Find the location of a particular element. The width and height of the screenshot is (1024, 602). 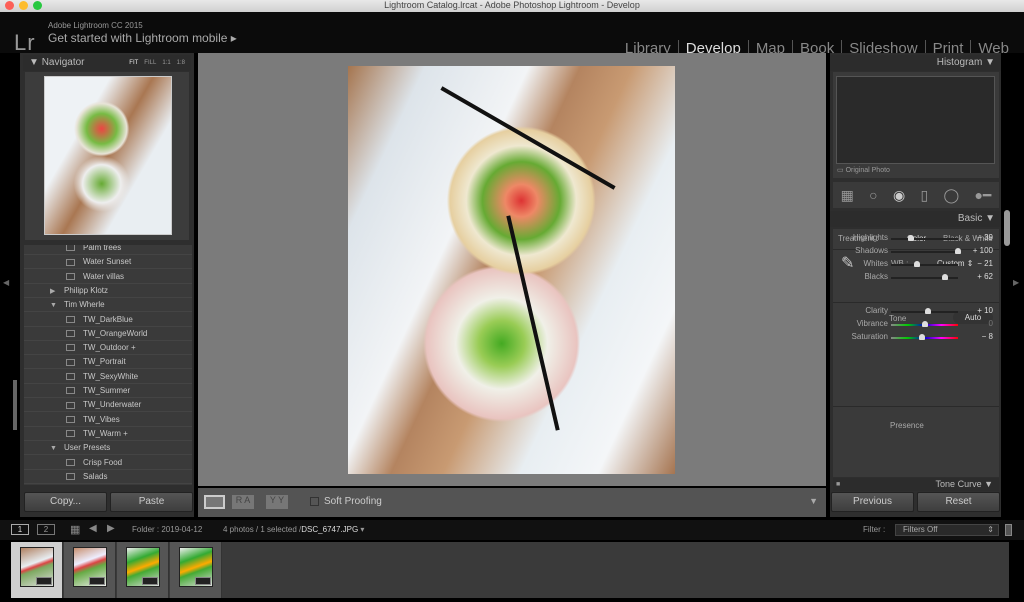

left-scrollbar is located at coordinates (15, 405).